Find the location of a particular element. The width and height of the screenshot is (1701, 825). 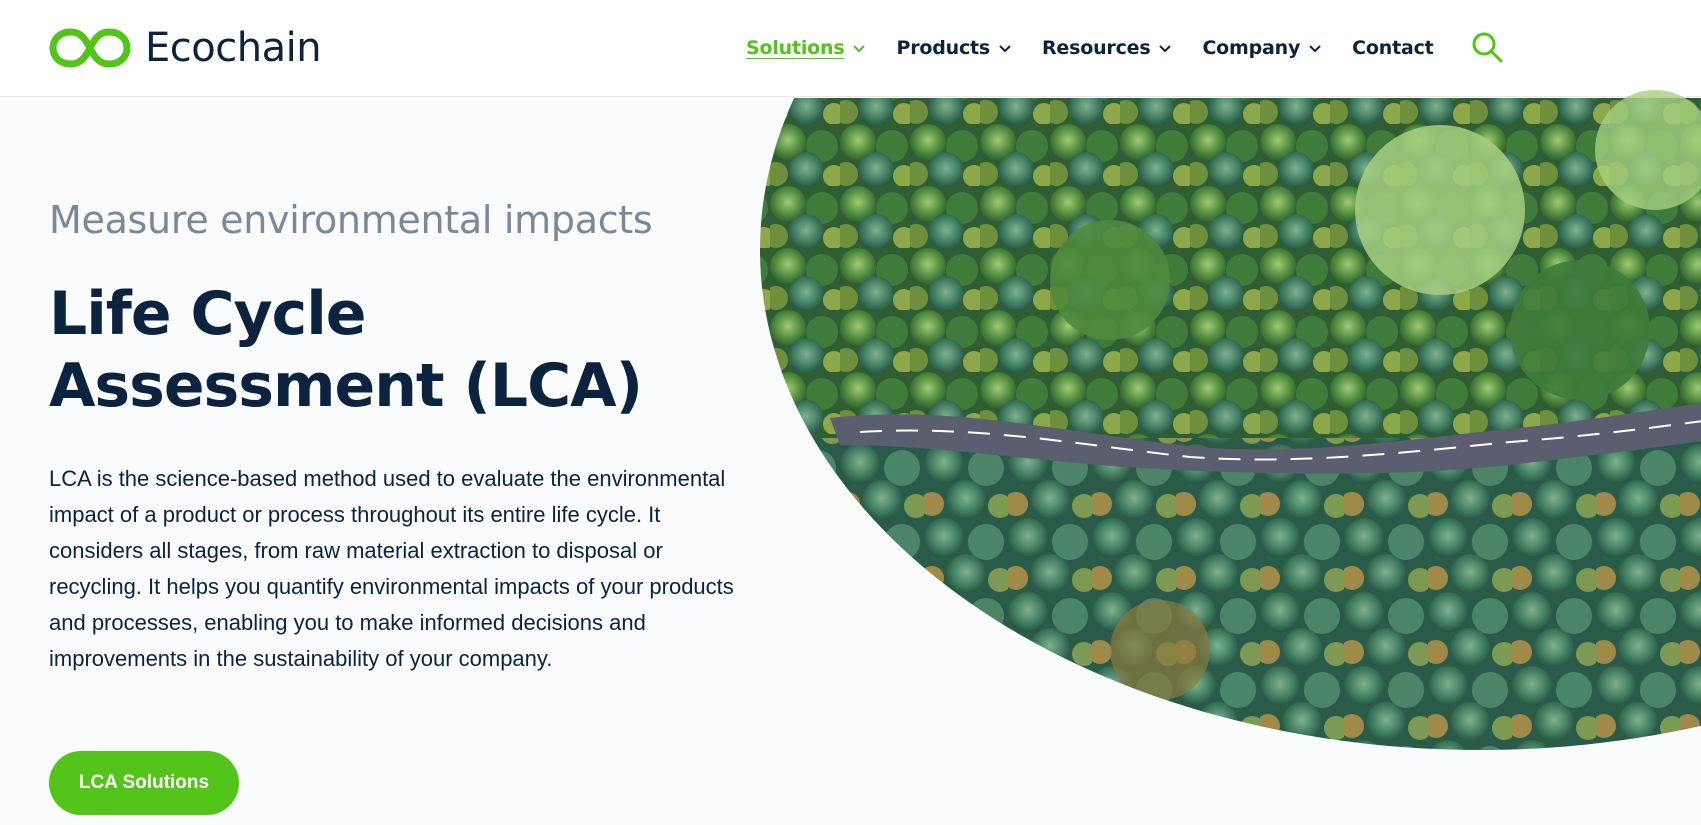

brand-name: Ecochain is located at coordinates (233, 48).